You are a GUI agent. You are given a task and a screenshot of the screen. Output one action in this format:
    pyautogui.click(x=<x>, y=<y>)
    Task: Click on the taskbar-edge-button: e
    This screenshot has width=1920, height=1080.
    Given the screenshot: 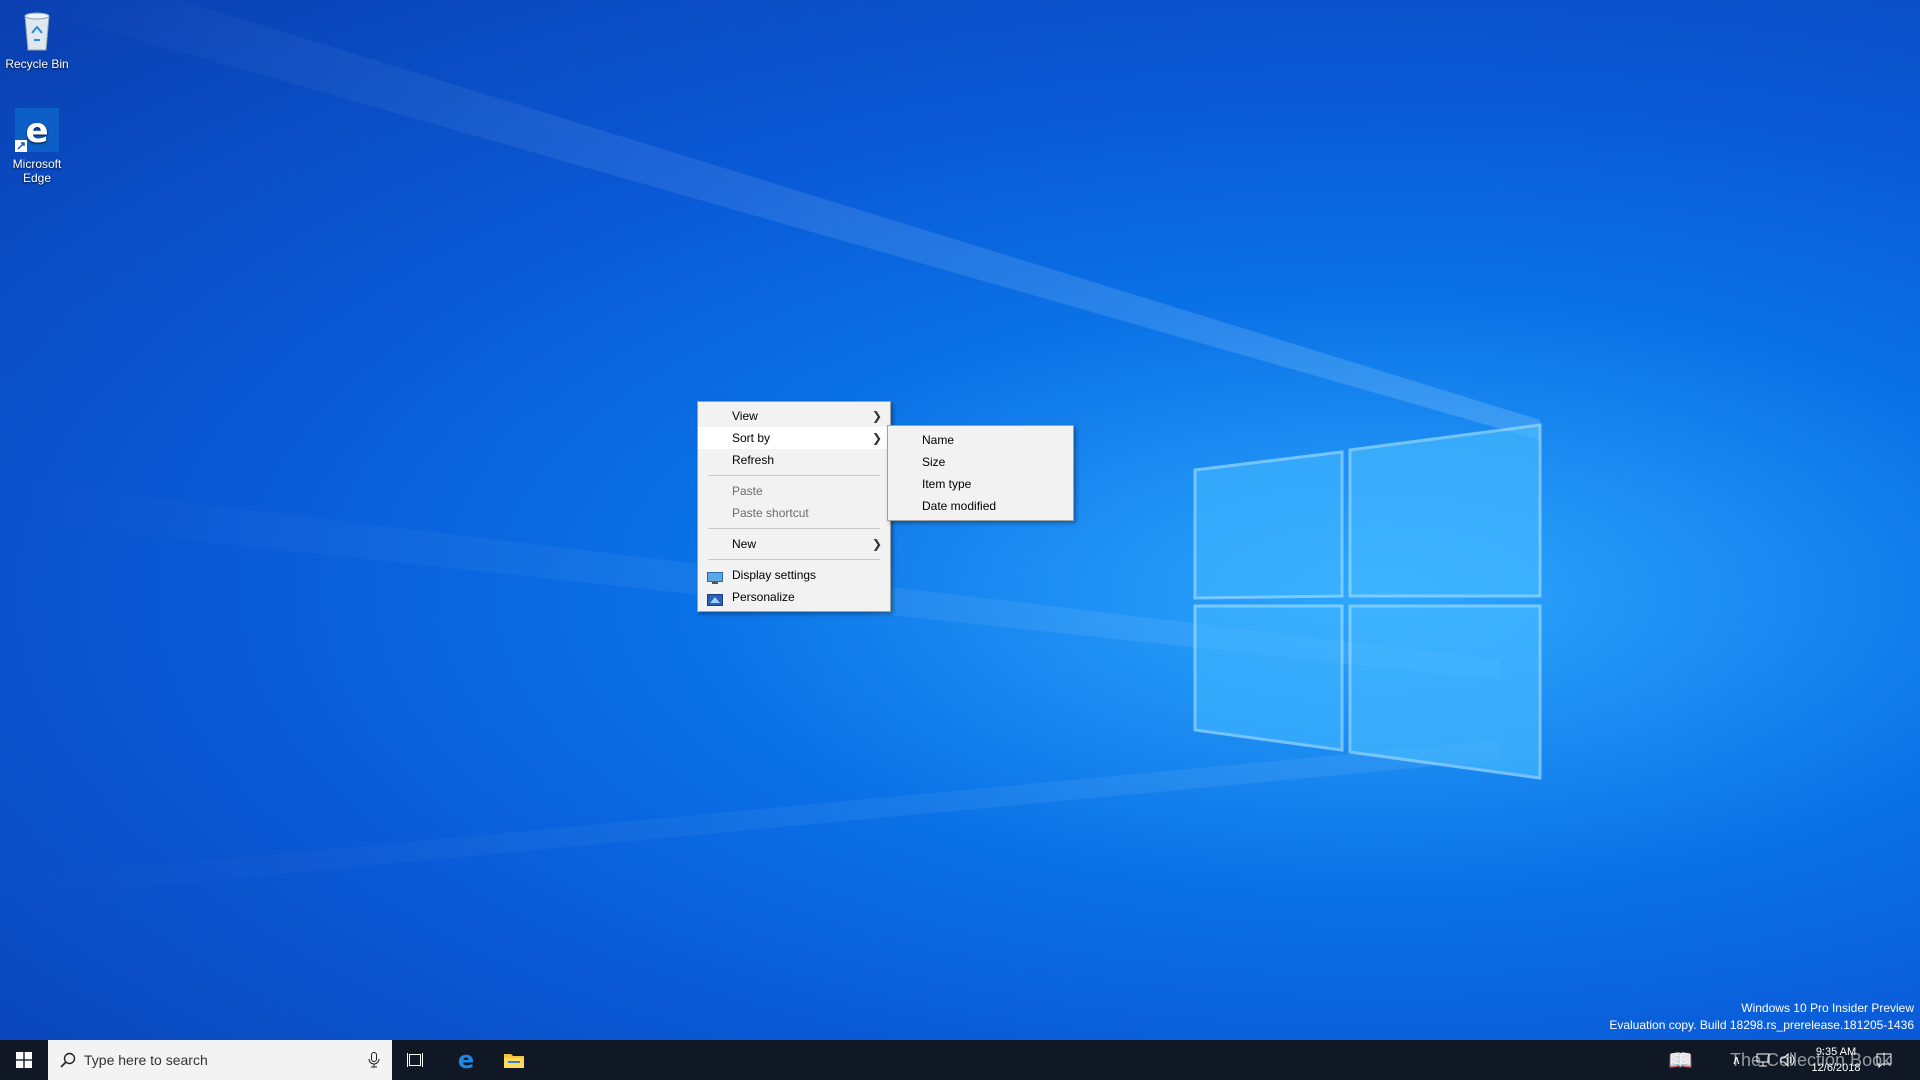 What is the action you would take?
    pyautogui.click(x=466, y=1060)
    